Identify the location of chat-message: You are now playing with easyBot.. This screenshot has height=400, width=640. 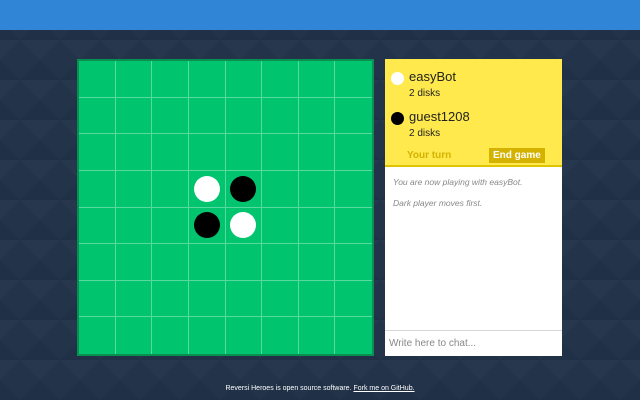
(458, 182).